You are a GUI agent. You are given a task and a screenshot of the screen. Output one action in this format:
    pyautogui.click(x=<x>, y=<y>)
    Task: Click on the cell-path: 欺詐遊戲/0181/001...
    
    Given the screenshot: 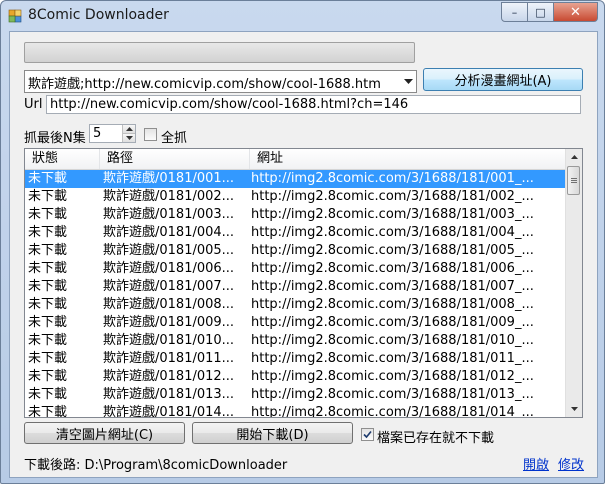 What is the action you would take?
    pyautogui.click(x=169, y=178)
    